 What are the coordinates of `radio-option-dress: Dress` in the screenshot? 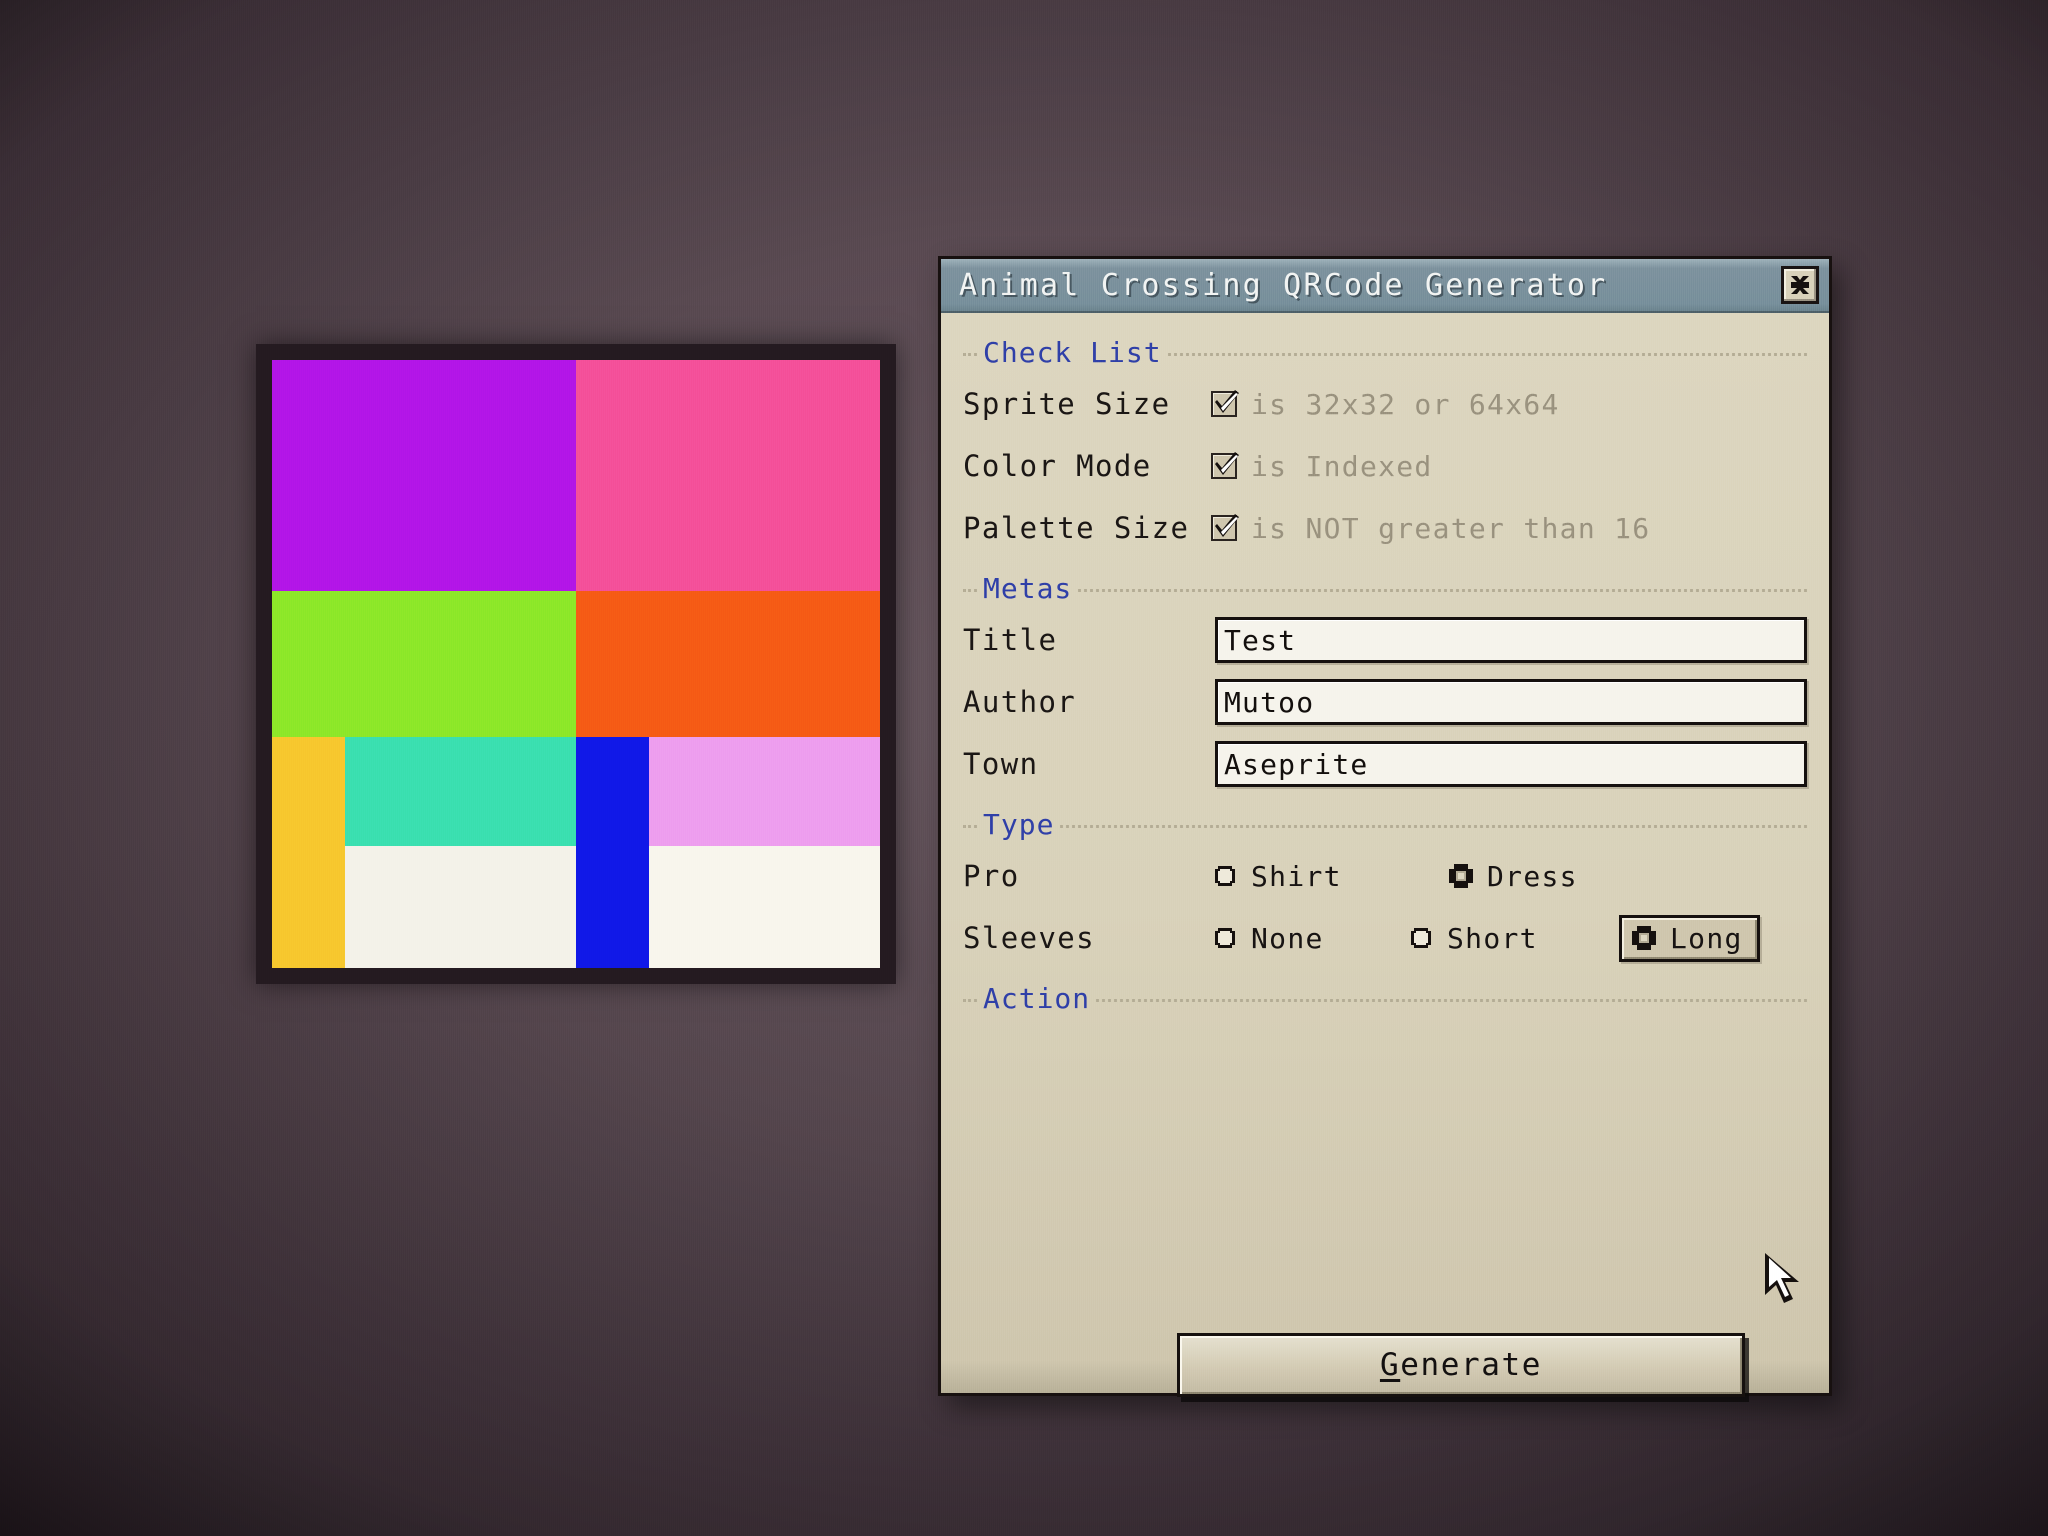 It's located at (1512, 876).